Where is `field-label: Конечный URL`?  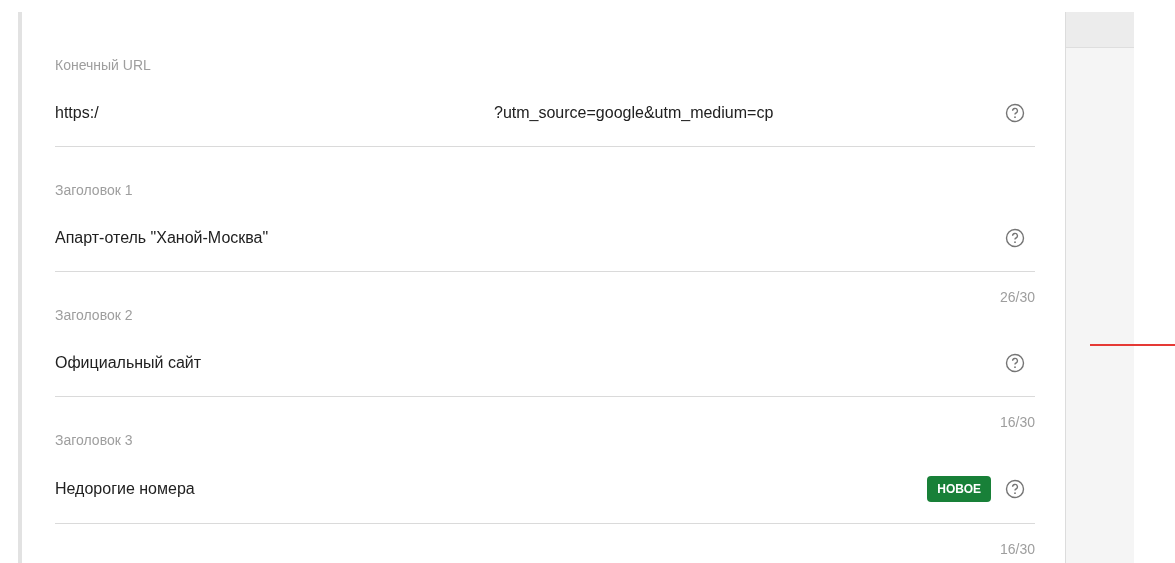
field-label: Конечный URL is located at coordinates (103, 65).